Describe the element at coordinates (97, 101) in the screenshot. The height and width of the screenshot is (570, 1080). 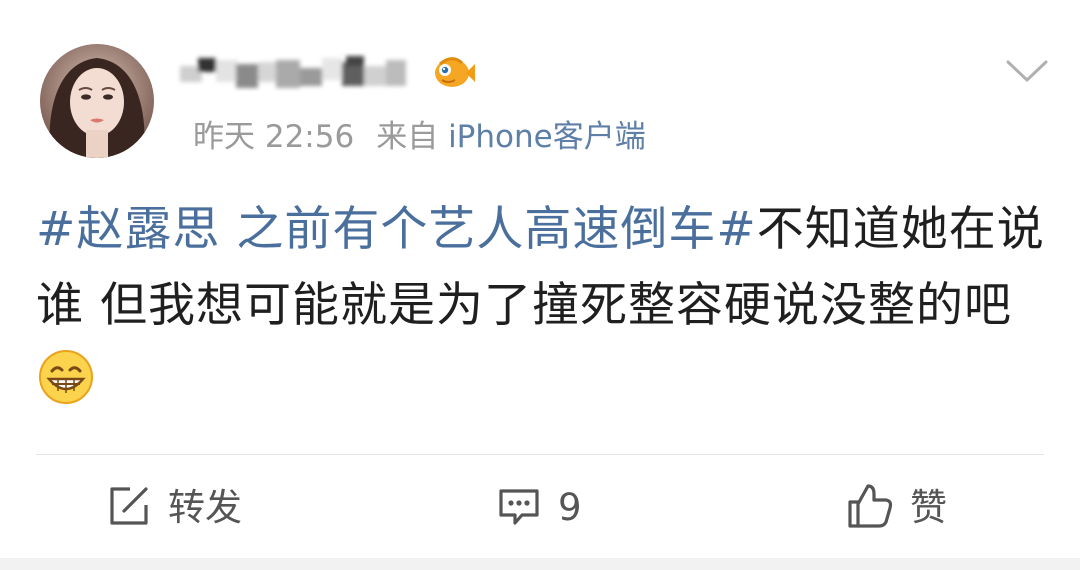
I see `avatar` at that location.